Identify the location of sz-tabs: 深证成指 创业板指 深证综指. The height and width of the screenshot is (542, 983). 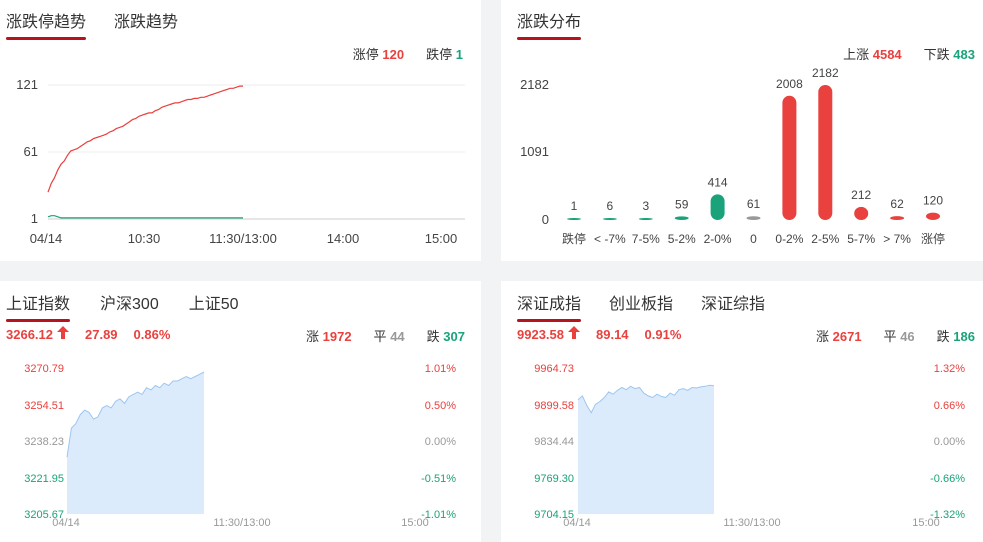
(641, 306).